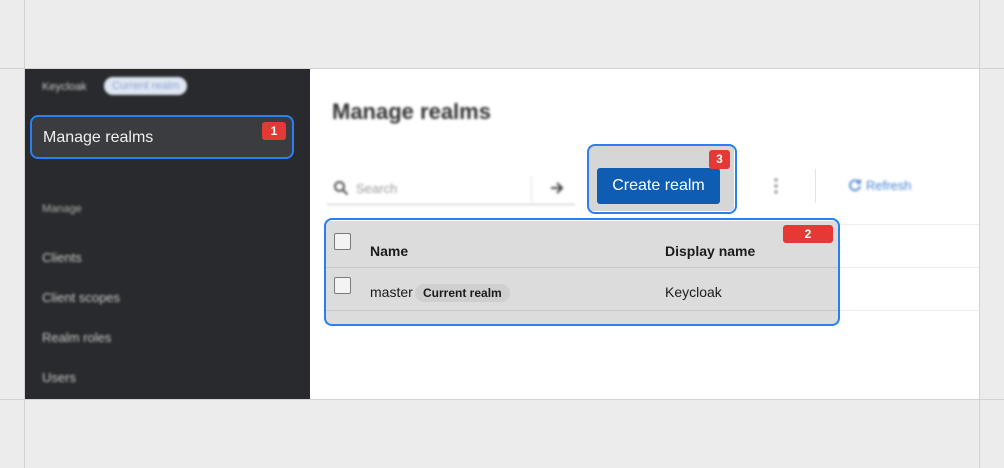 The height and width of the screenshot is (468, 1004). I want to click on kebab-menu-icon, so click(776, 186).